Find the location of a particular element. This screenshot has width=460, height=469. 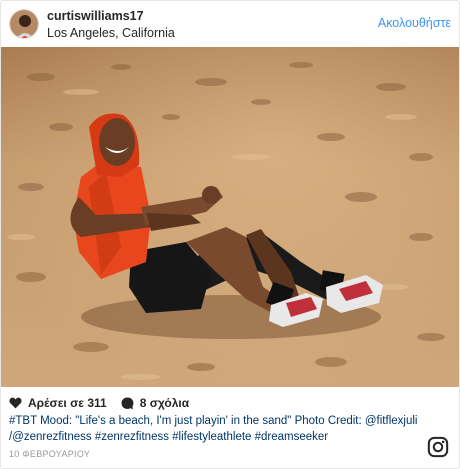

engagement-bar: Αρέσει σε 311 8 σχόλια is located at coordinates (106, 403).